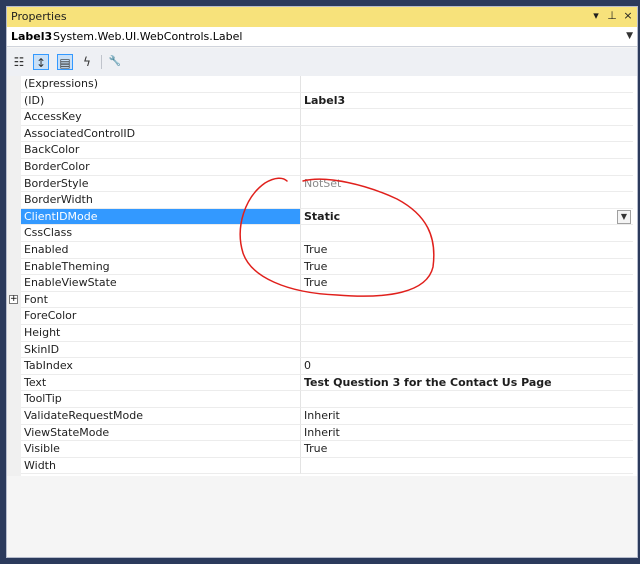 This screenshot has width=640, height=564. Describe the element at coordinates (161, 134) in the screenshot. I see `property-name: AssociatedControlID` at that location.